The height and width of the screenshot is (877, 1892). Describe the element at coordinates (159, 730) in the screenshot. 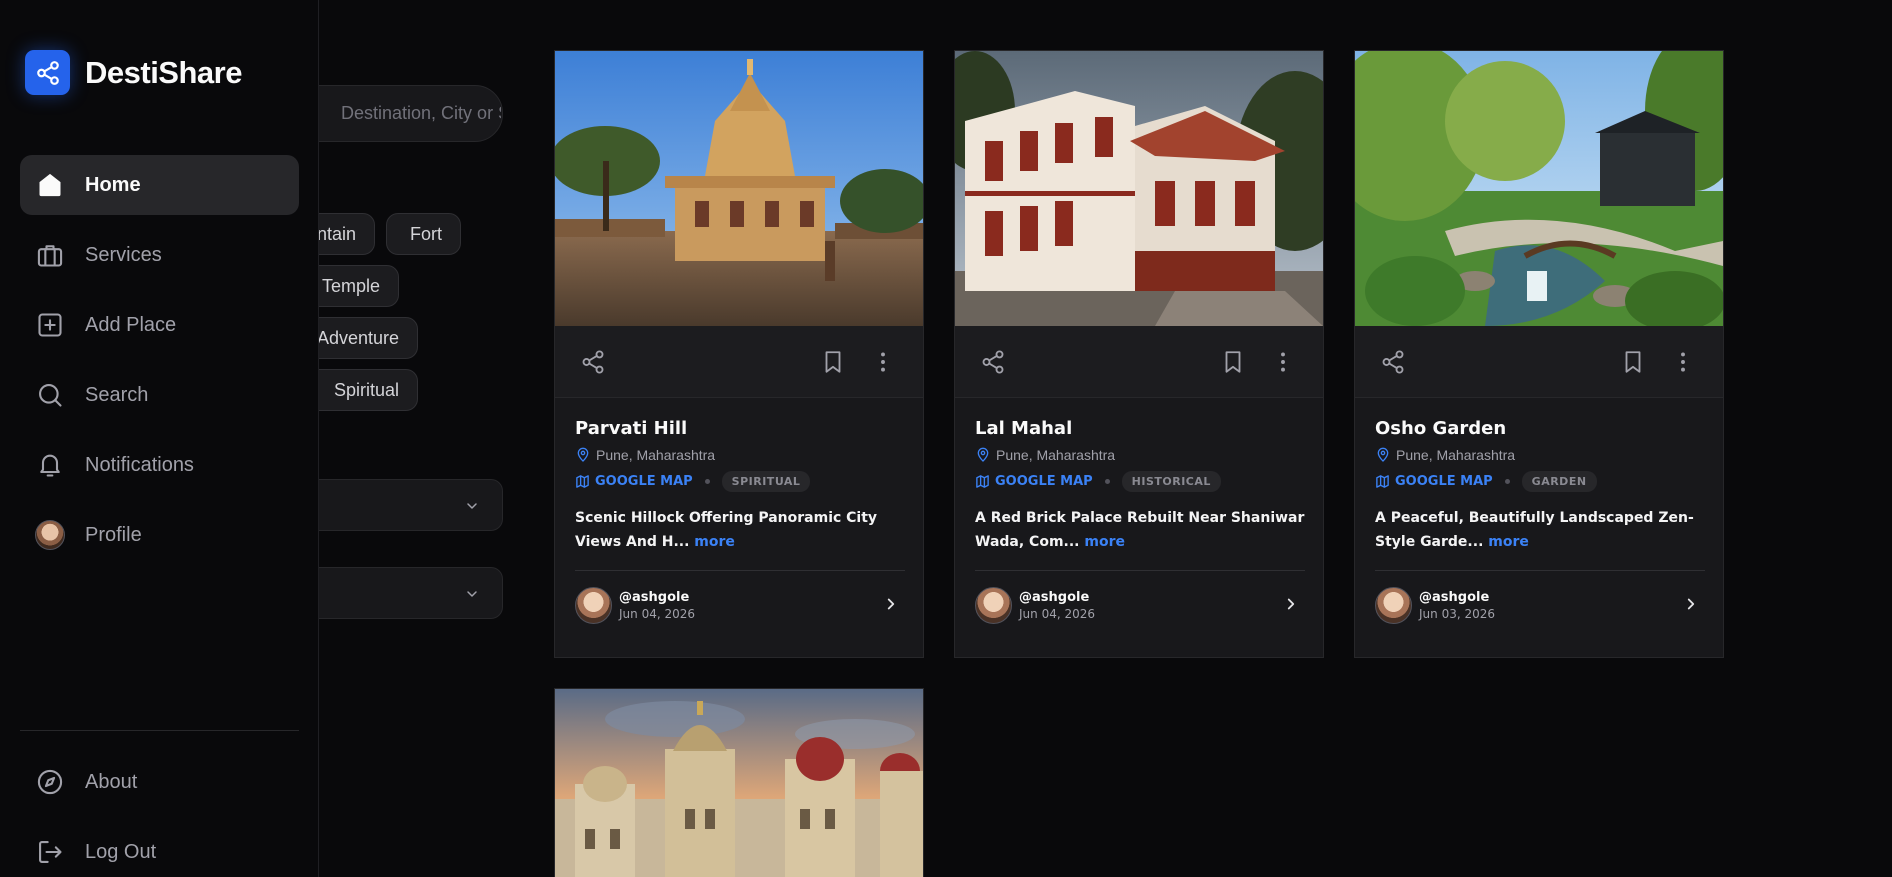

I see `sidebar-divider` at that location.